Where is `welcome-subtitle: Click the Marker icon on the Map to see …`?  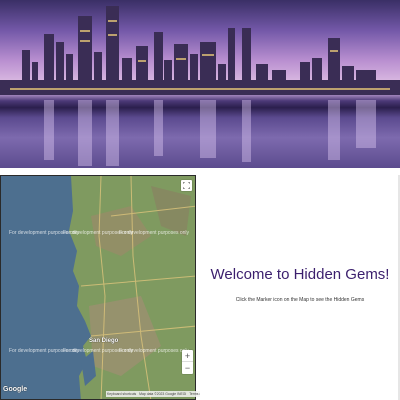 welcome-subtitle: Click the Marker icon on the Map to see … is located at coordinates (300, 300).